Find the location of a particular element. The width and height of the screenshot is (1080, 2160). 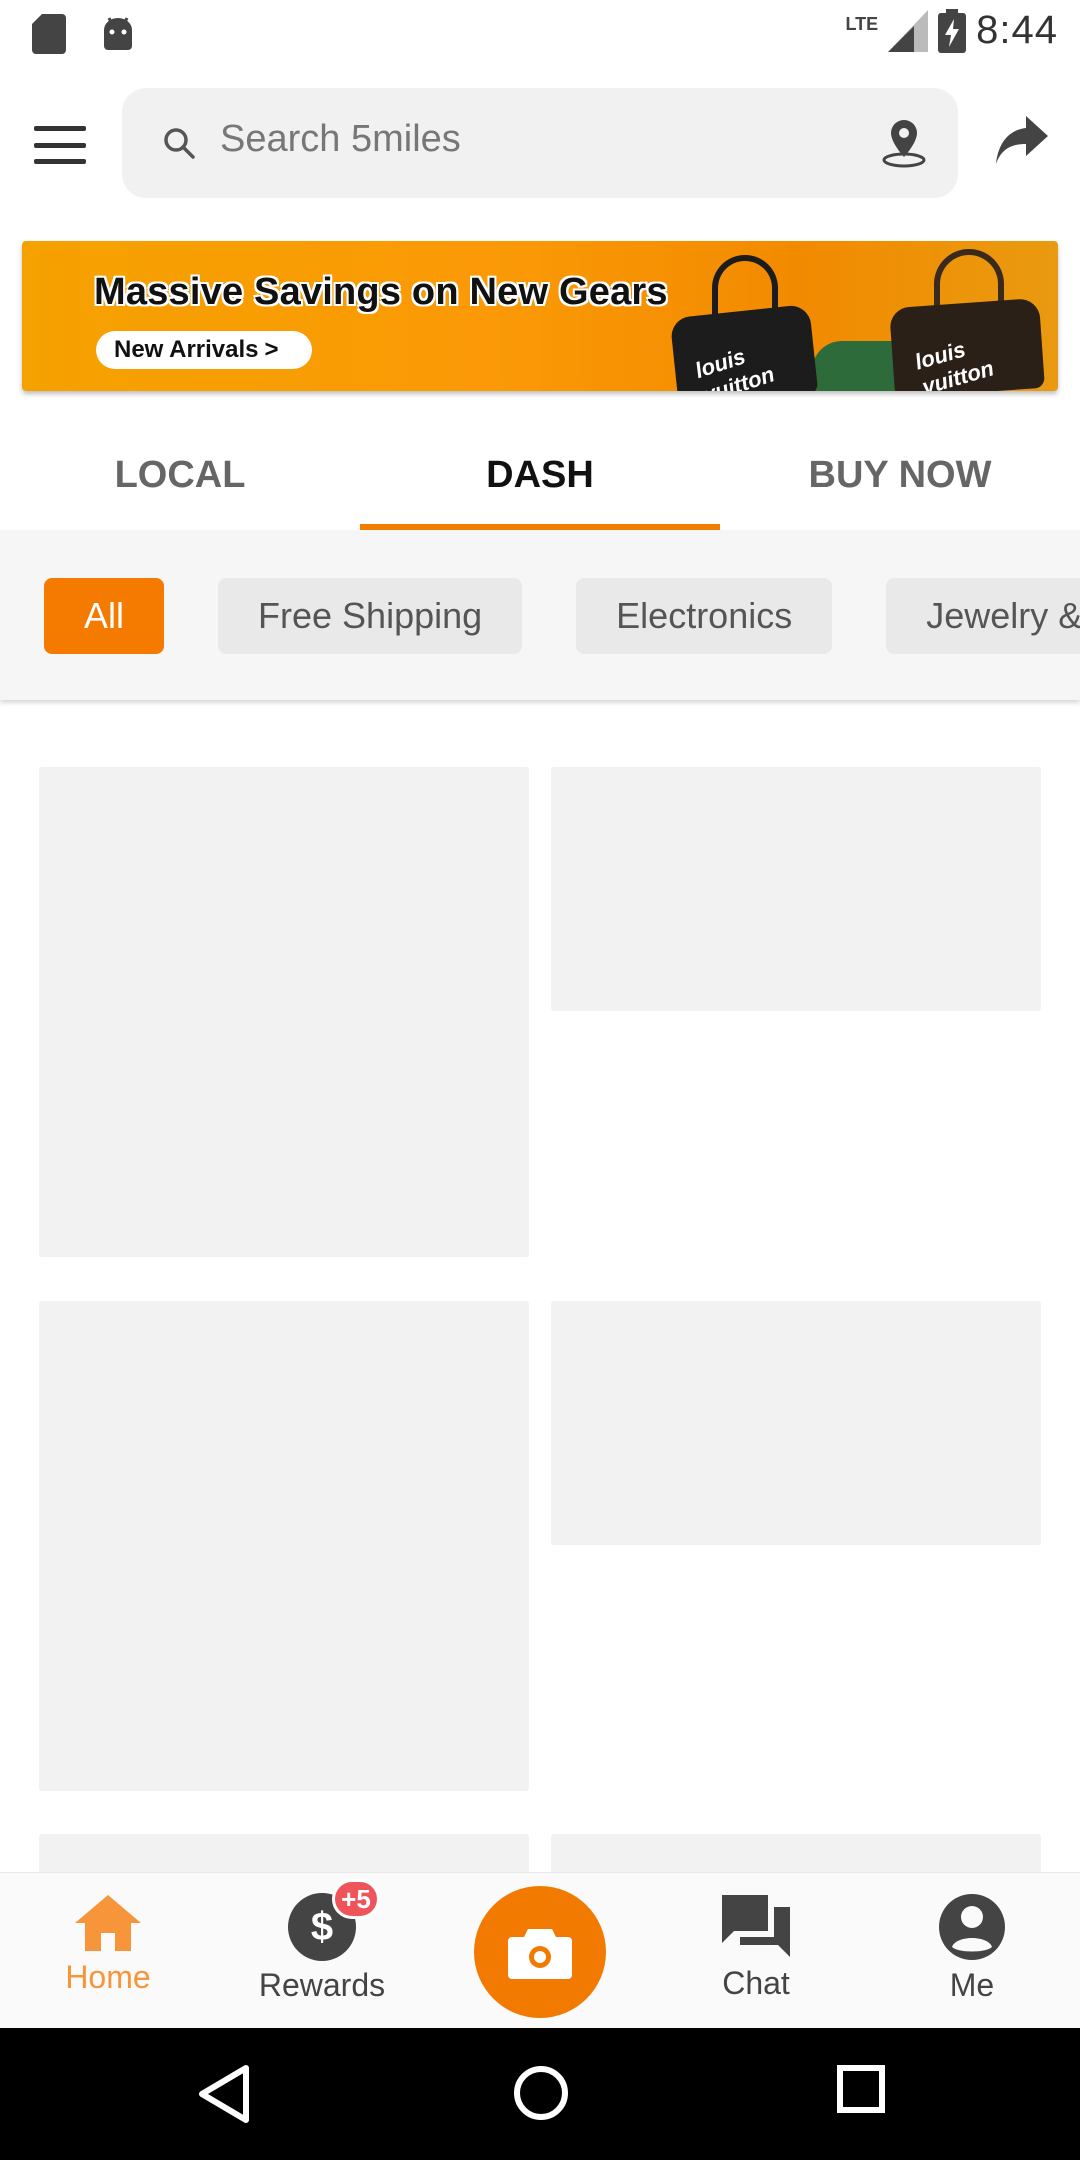

status-right-icons: LTE 8:44 is located at coordinates (951, 30).